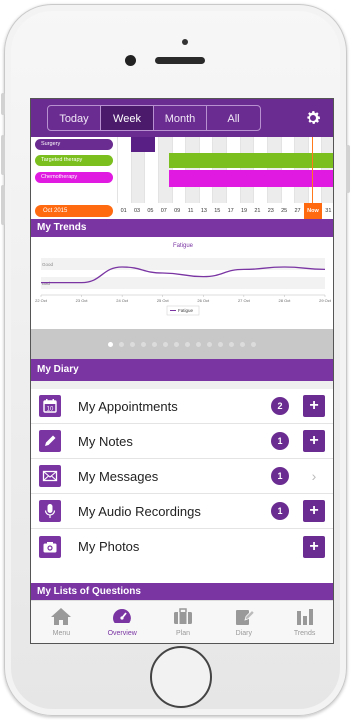 The image size is (351, 720). What do you see at coordinates (314, 546) in the screenshot?
I see `add-photo-button: +` at bounding box center [314, 546].